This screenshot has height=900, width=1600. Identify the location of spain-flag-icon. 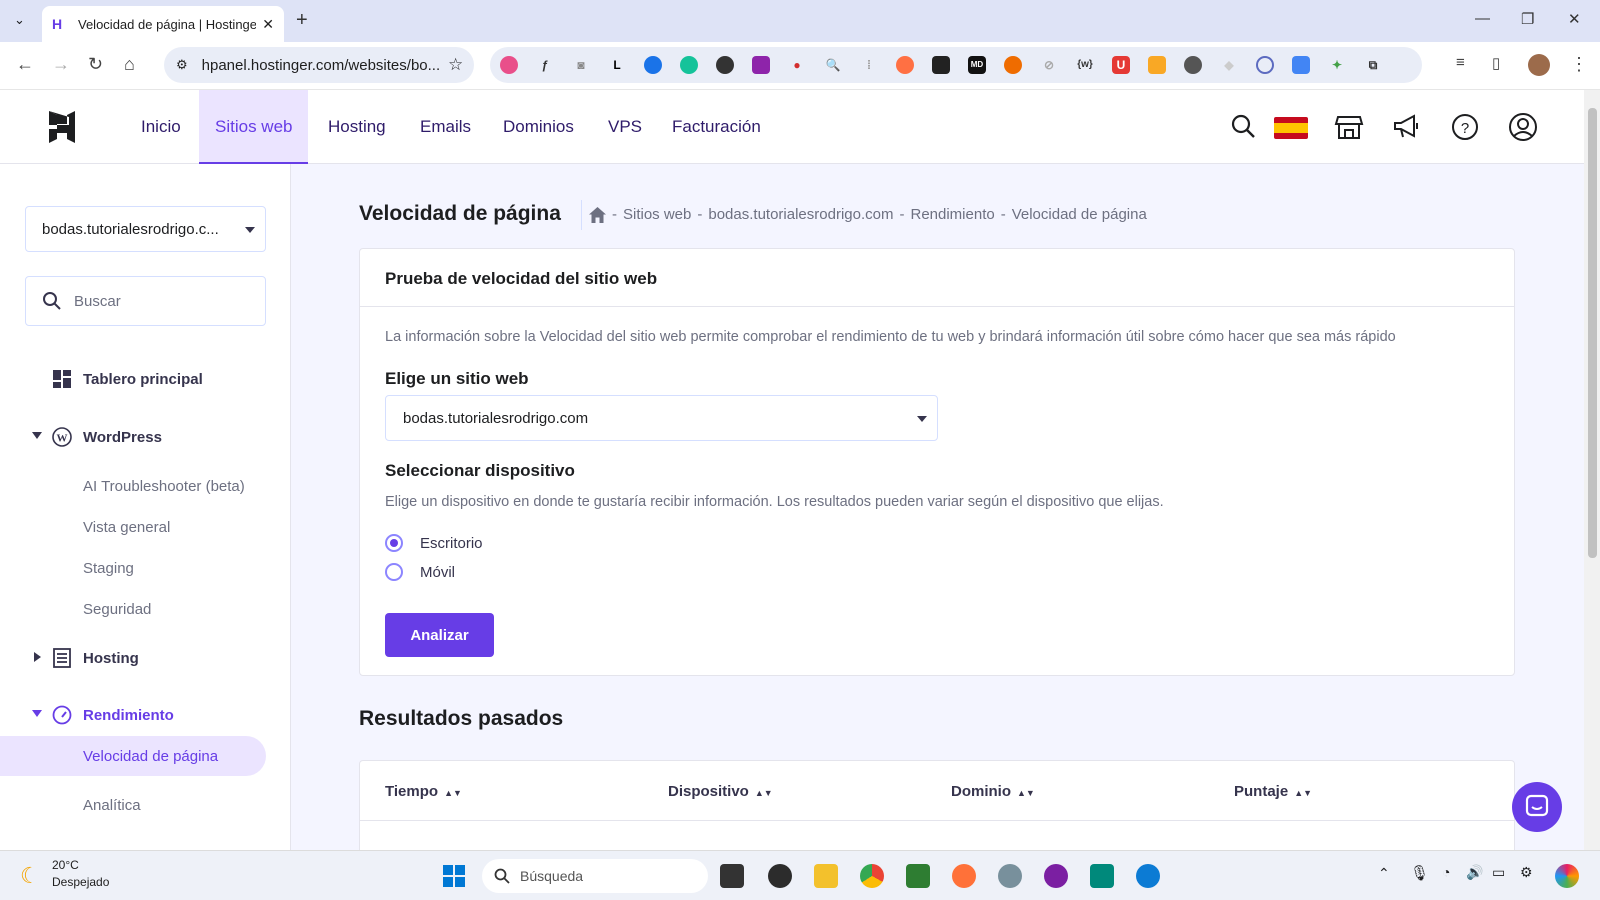
(1291, 128).